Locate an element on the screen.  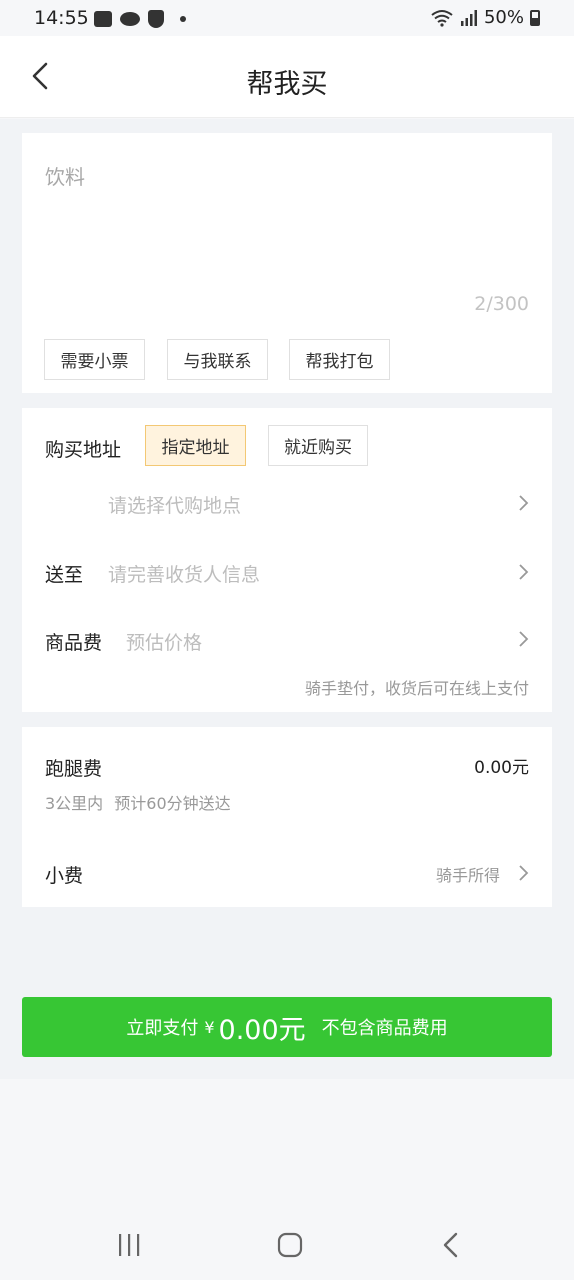
char-counter: 2/300 is located at coordinates (501, 304).